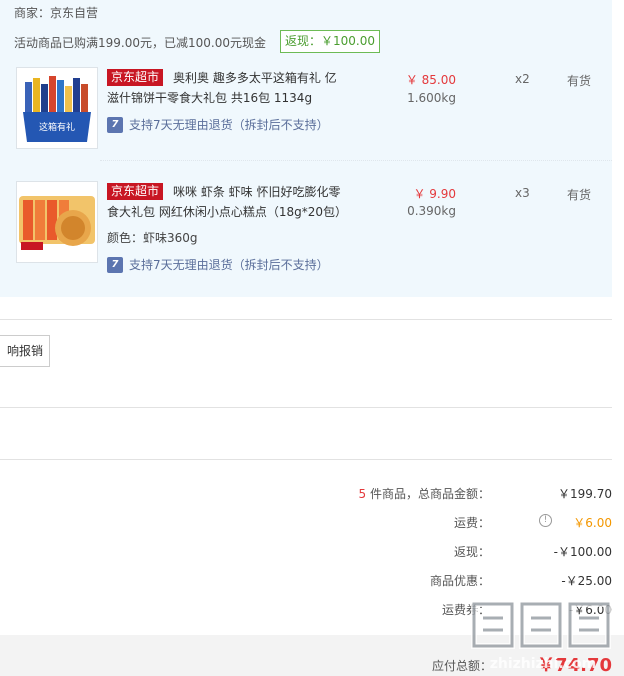 Image resolution: width=624 pixels, height=676 pixels. I want to click on product-title-link: 奥利奥 趣多多太平这箱有礼 亿滋什锦饼干零食大礼包 共16包 1134g, so click(227, 88).